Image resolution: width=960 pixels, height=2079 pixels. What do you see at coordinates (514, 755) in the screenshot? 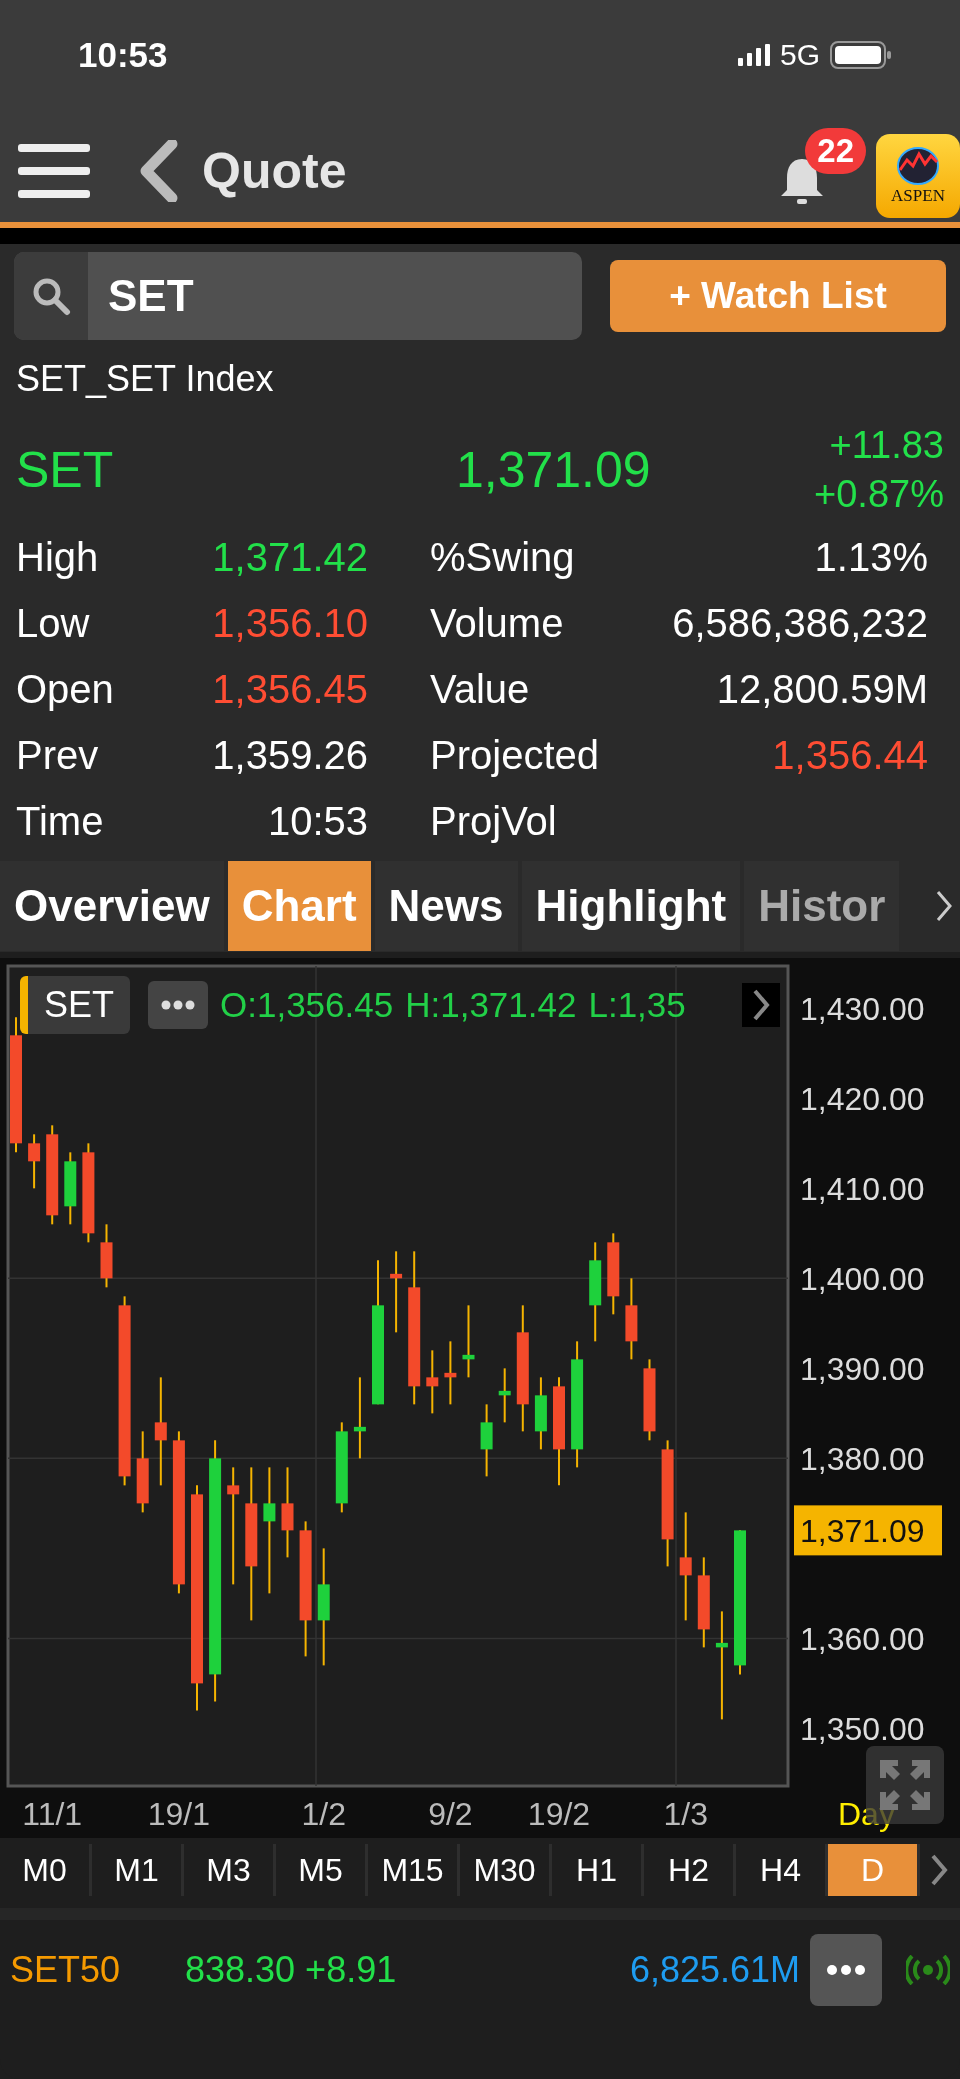
I see `stat-label: Projected` at bounding box center [514, 755].